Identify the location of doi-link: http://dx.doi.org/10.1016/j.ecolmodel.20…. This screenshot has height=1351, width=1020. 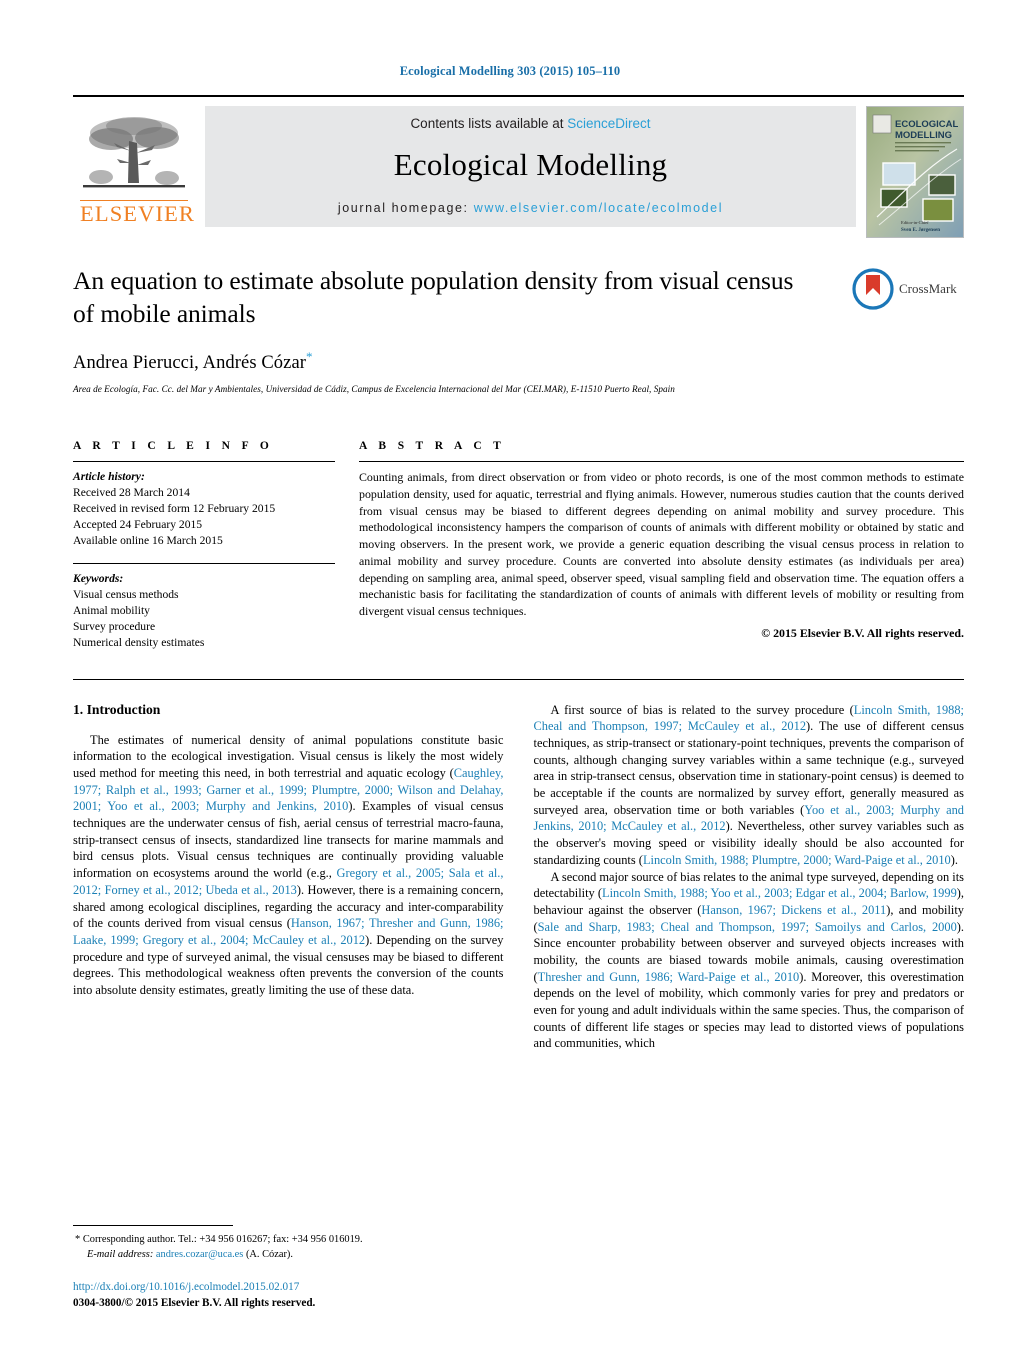
(288, 1287).